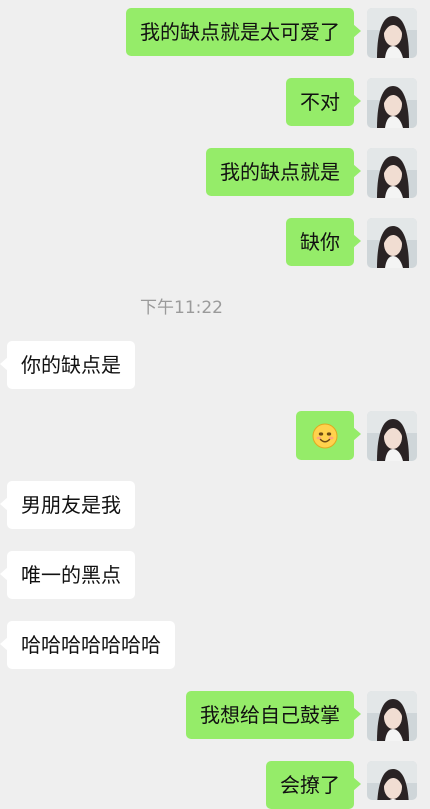 This screenshot has height=809, width=430. I want to click on incoming-message-bubble: 哈哈哈哈哈哈哈, so click(87, 645).